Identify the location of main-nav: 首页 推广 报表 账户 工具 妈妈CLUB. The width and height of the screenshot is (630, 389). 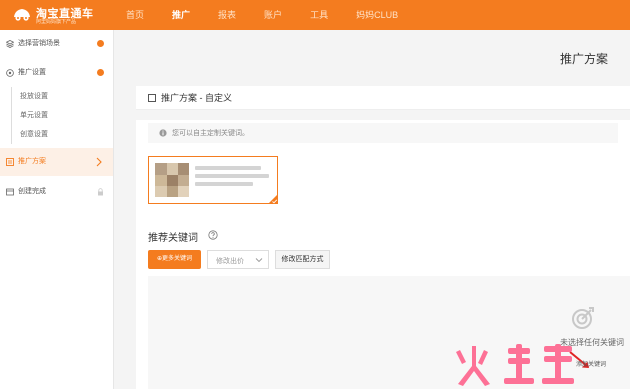
(262, 15).